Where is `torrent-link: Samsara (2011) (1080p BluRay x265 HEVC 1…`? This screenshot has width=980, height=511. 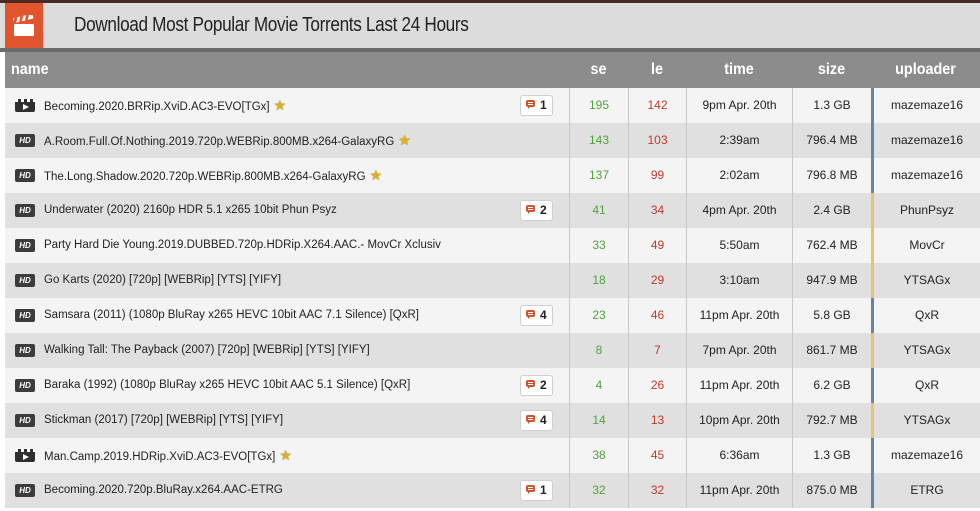 torrent-link: Samsara (2011) (1080p BluRay x265 HEVC 1… is located at coordinates (231, 315).